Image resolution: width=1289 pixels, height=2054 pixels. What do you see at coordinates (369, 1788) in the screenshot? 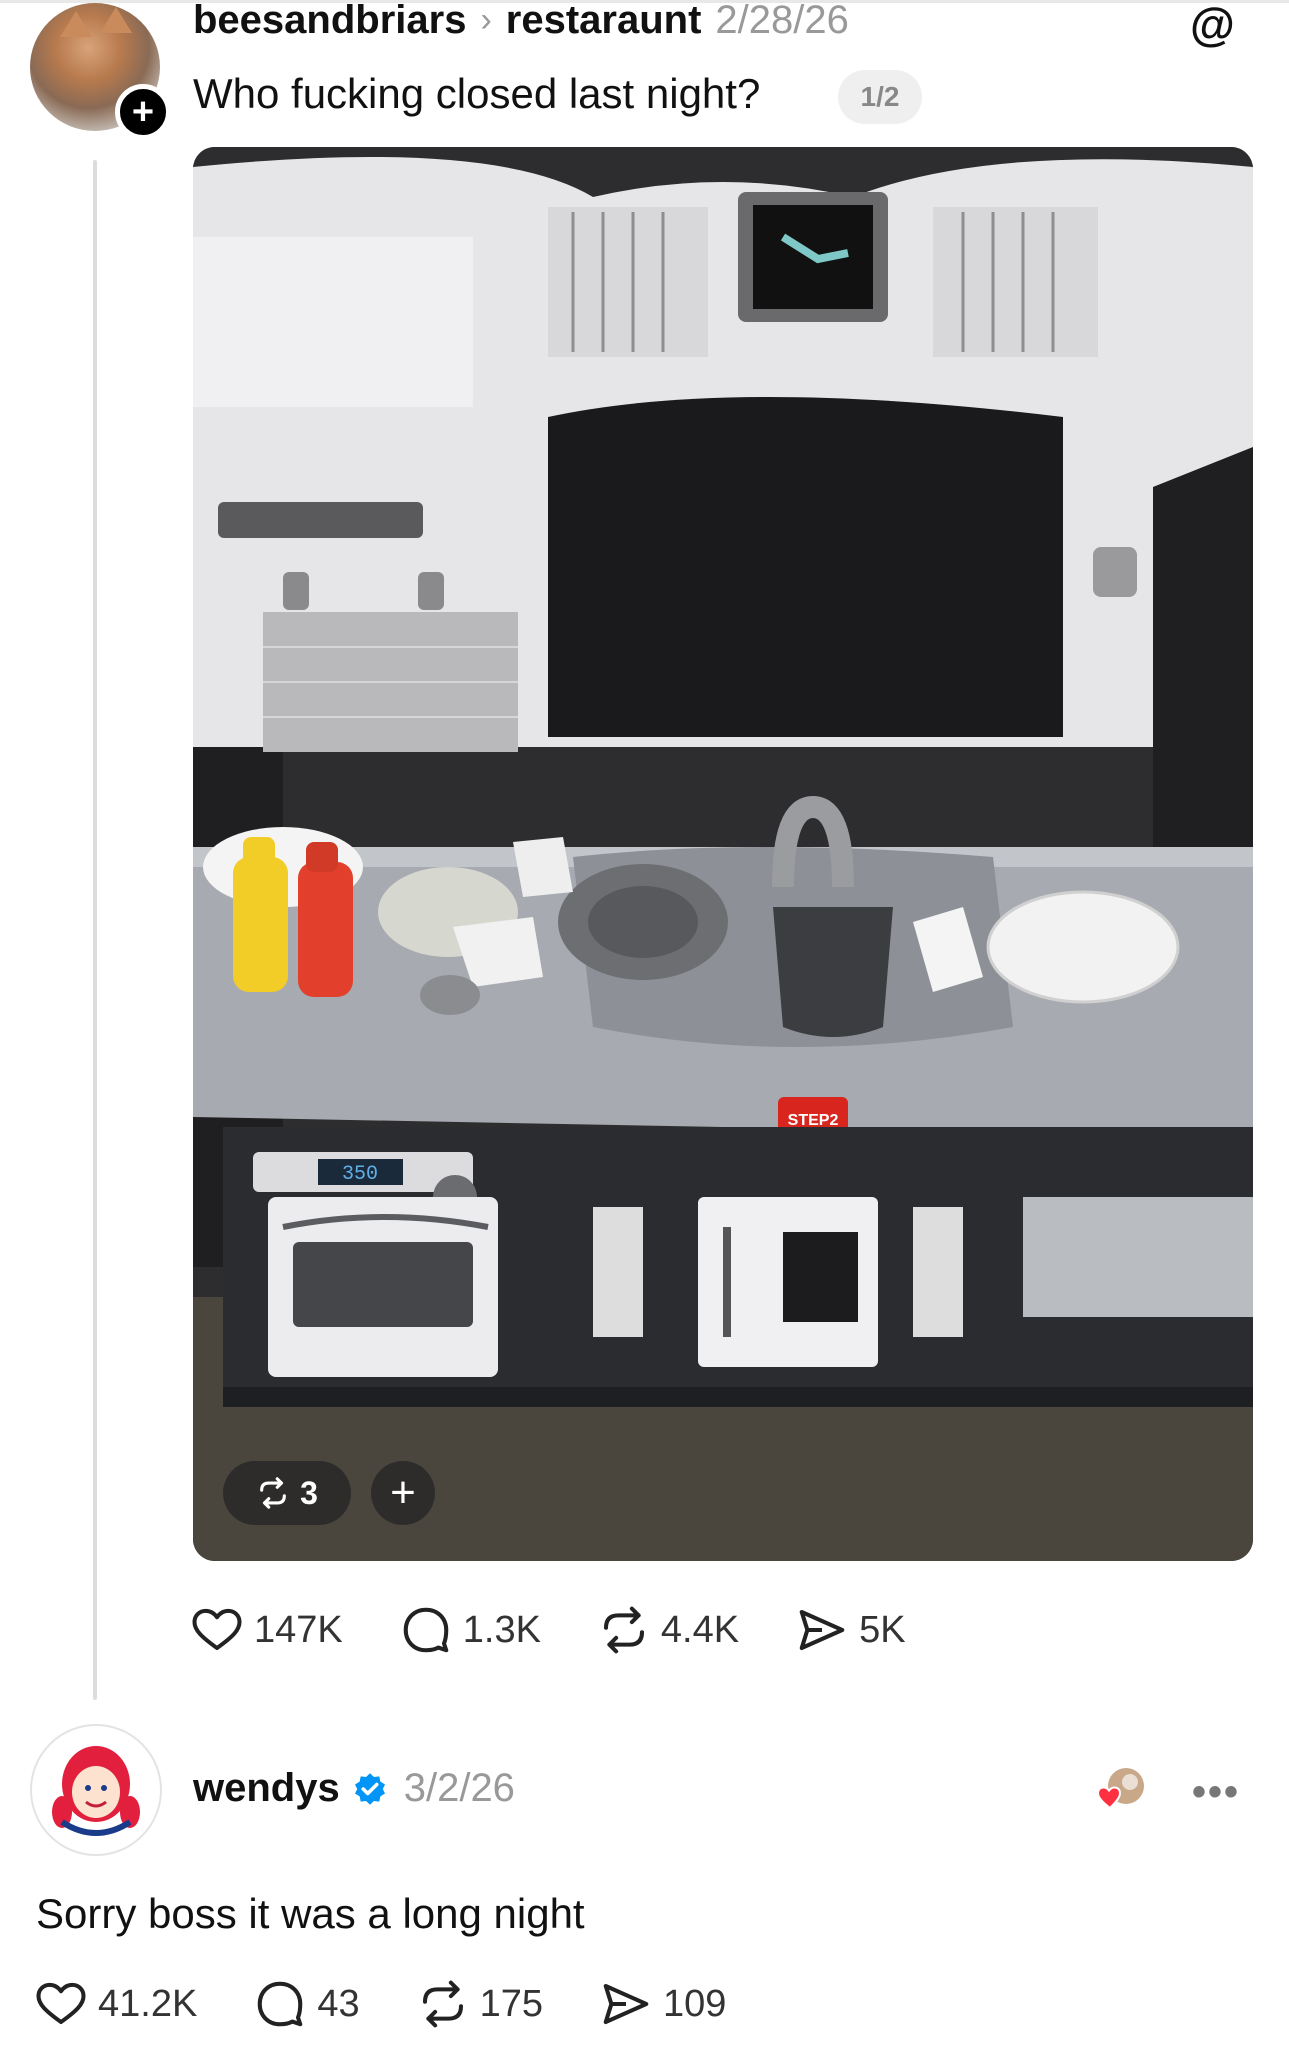
I see `verified-badge-icon` at bounding box center [369, 1788].